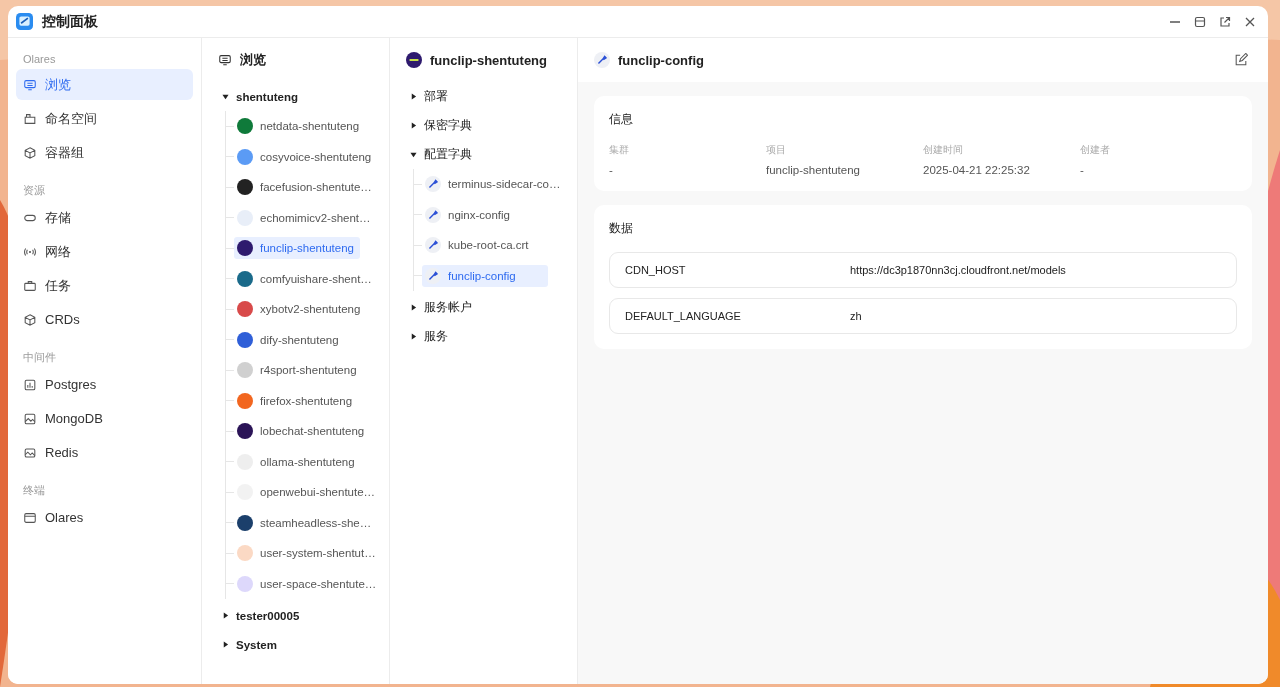  I want to click on tree-node: shentuteng, so click(267, 96).